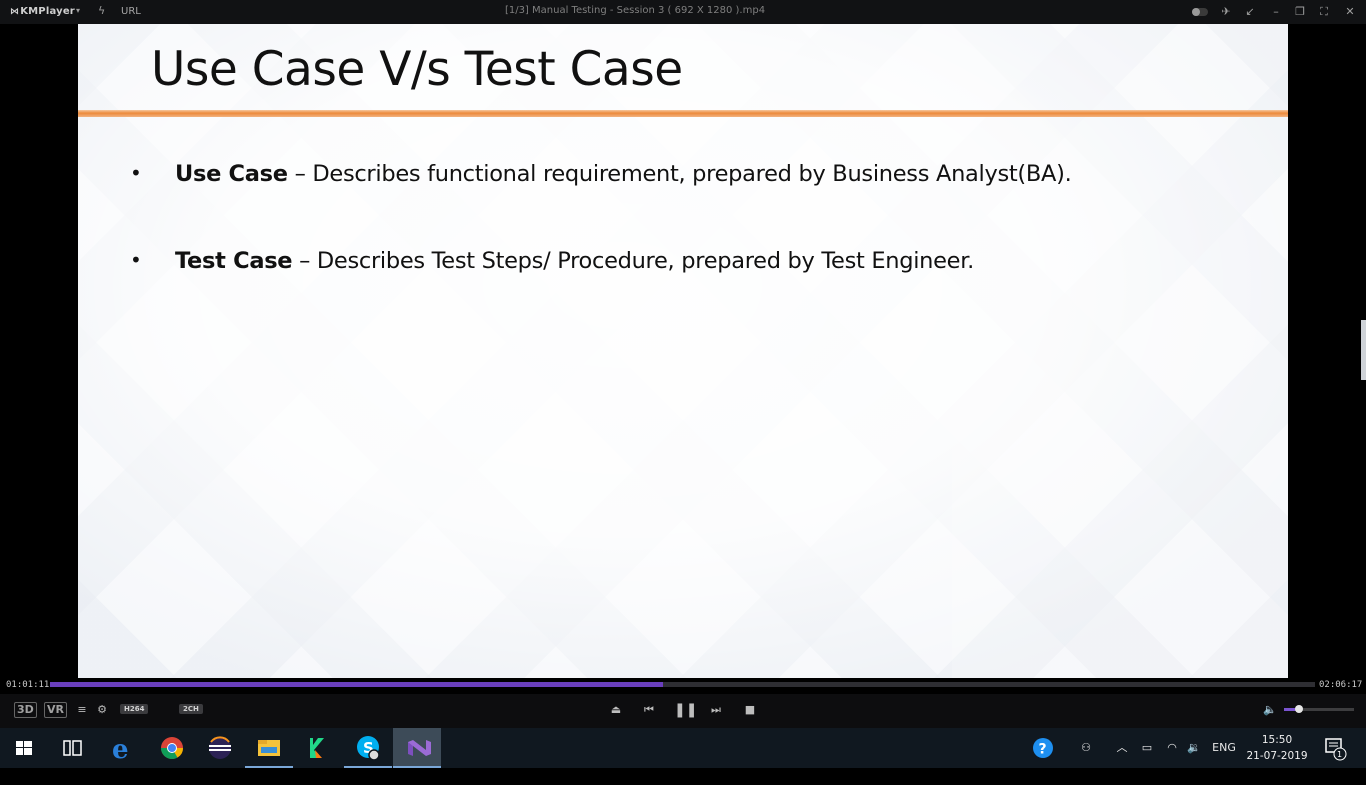 Image resolution: width=1366 pixels, height=785 pixels. I want to click on skype-icon: S, so click(368, 748).